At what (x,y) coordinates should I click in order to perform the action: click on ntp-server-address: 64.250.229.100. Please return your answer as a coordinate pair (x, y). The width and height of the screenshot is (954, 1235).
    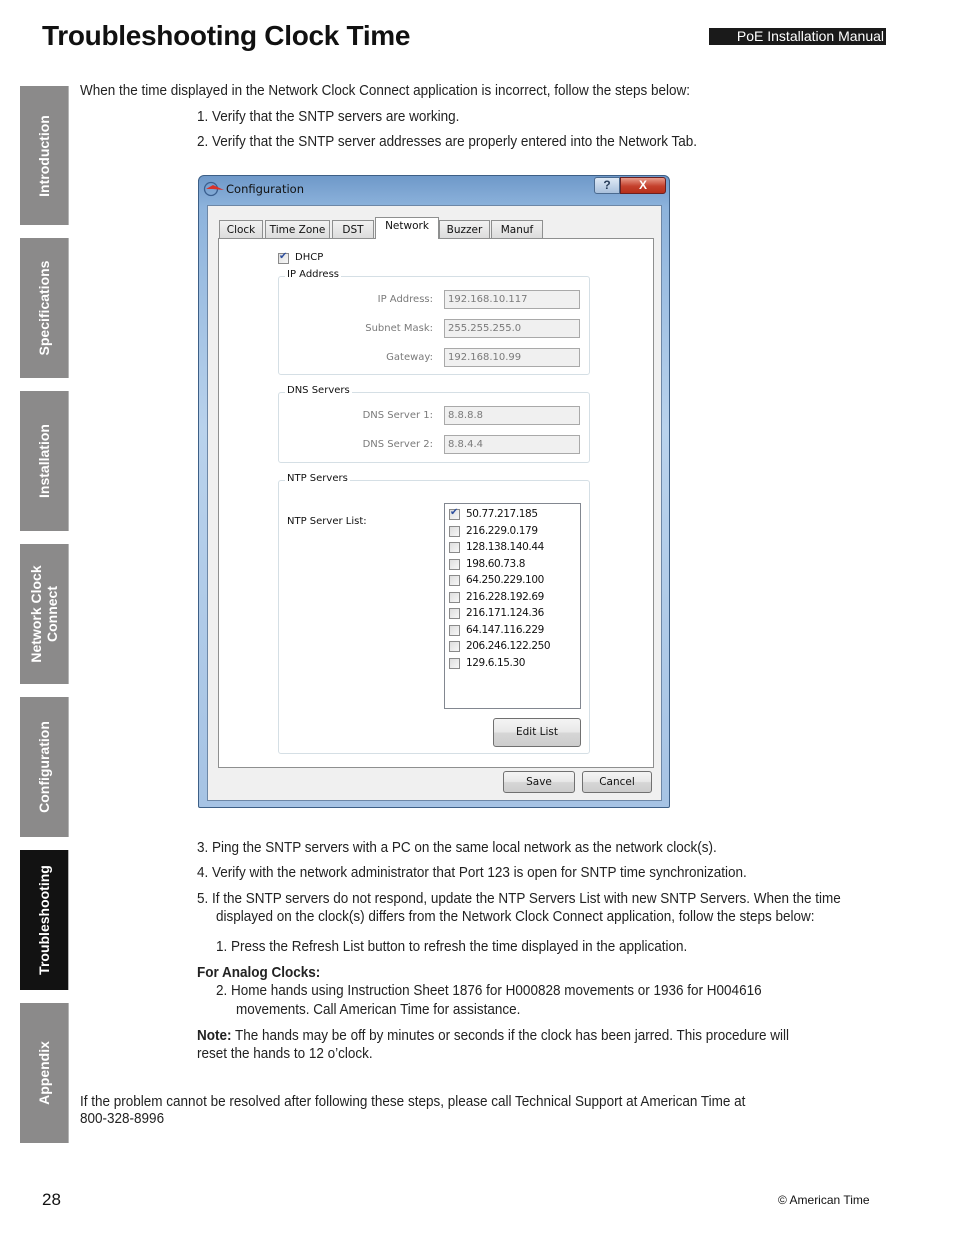
    Looking at the image, I should click on (505, 580).